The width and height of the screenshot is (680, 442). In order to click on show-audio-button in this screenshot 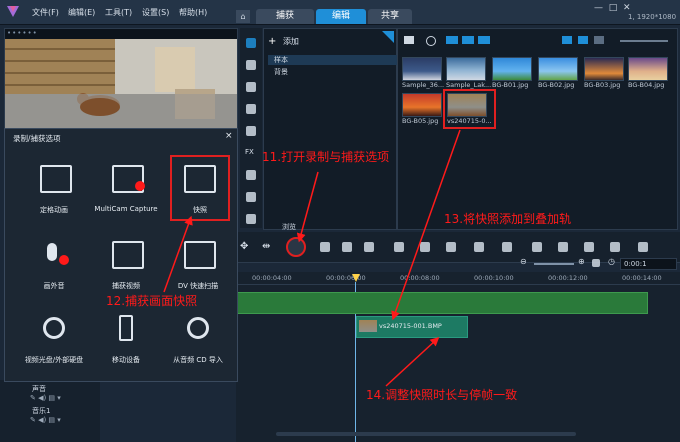, I will do `click(484, 40)`.